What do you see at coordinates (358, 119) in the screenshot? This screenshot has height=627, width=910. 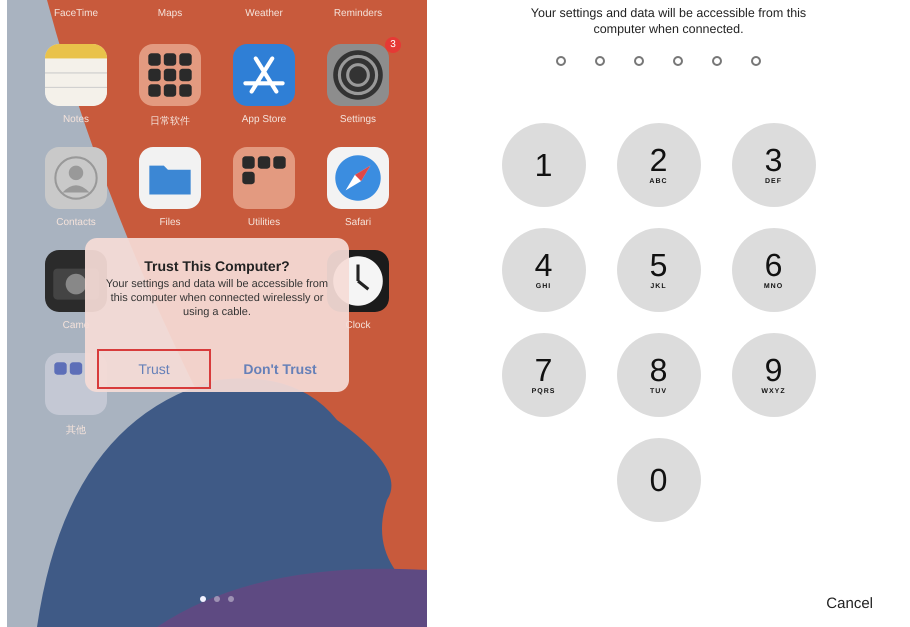 I see `app-label: Settings` at bounding box center [358, 119].